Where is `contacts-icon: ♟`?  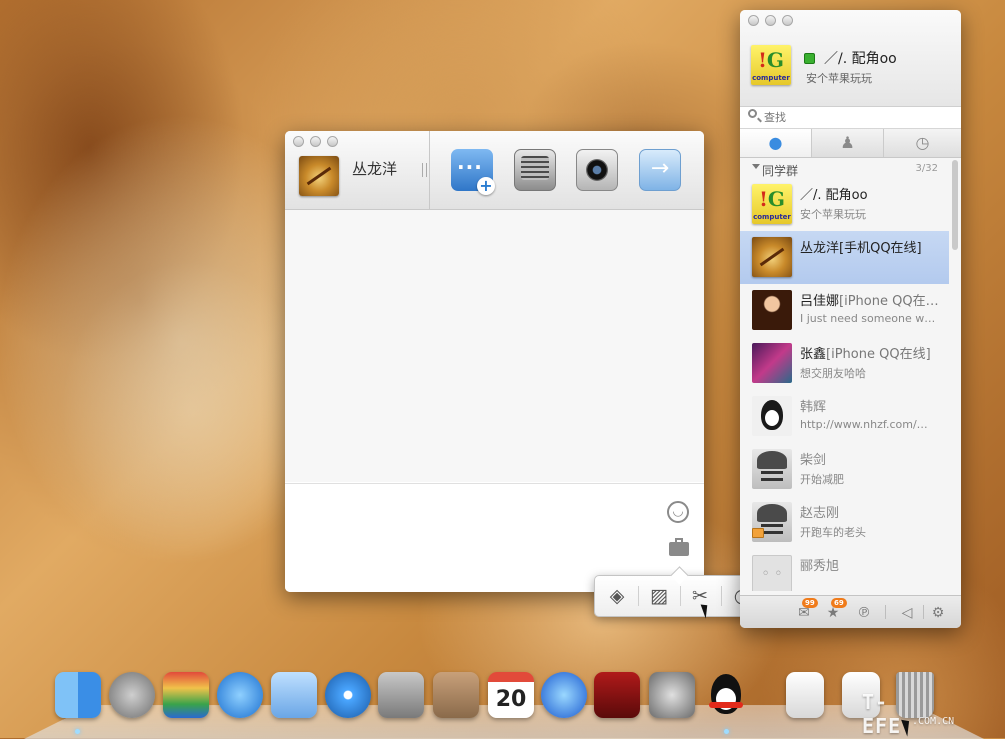 contacts-icon: ♟ is located at coordinates (847, 142).